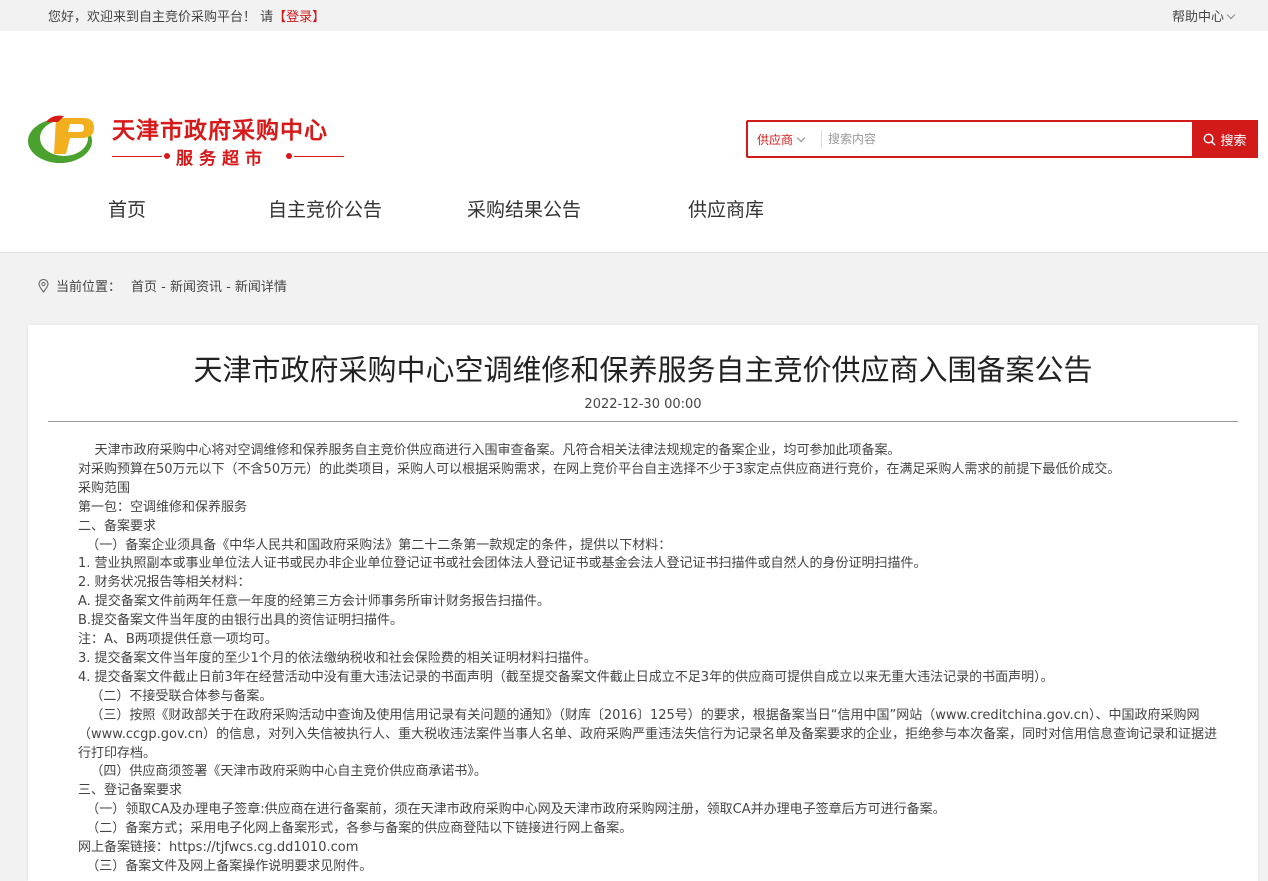  What do you see at coordinates (524, 208) in the screenshot?
I see `nav-item-result-notice: 采购结果公告` at bounding box center [524, 208].